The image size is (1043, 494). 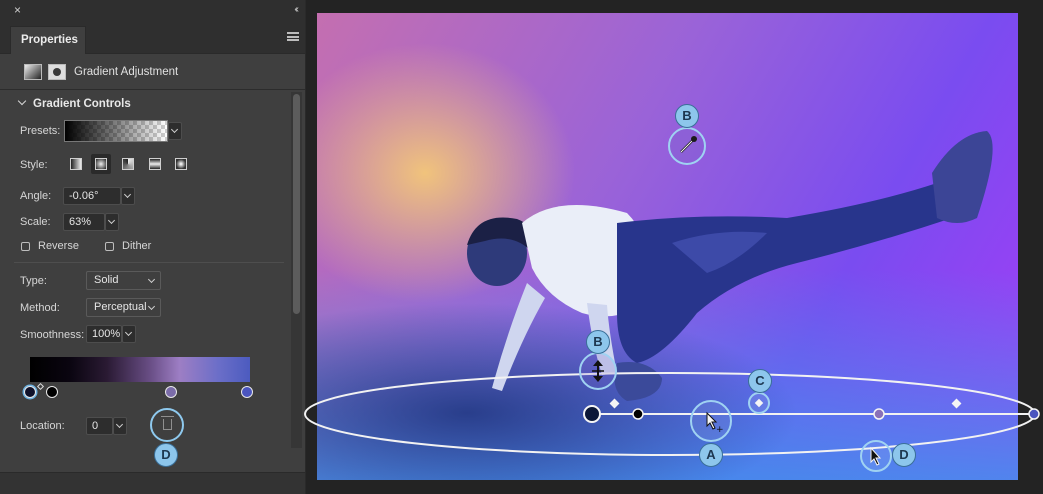 What do you see at coordinates (293, 36) in the screenshot?
I see `panel-menu-icon` at bounding box center [293, 36].